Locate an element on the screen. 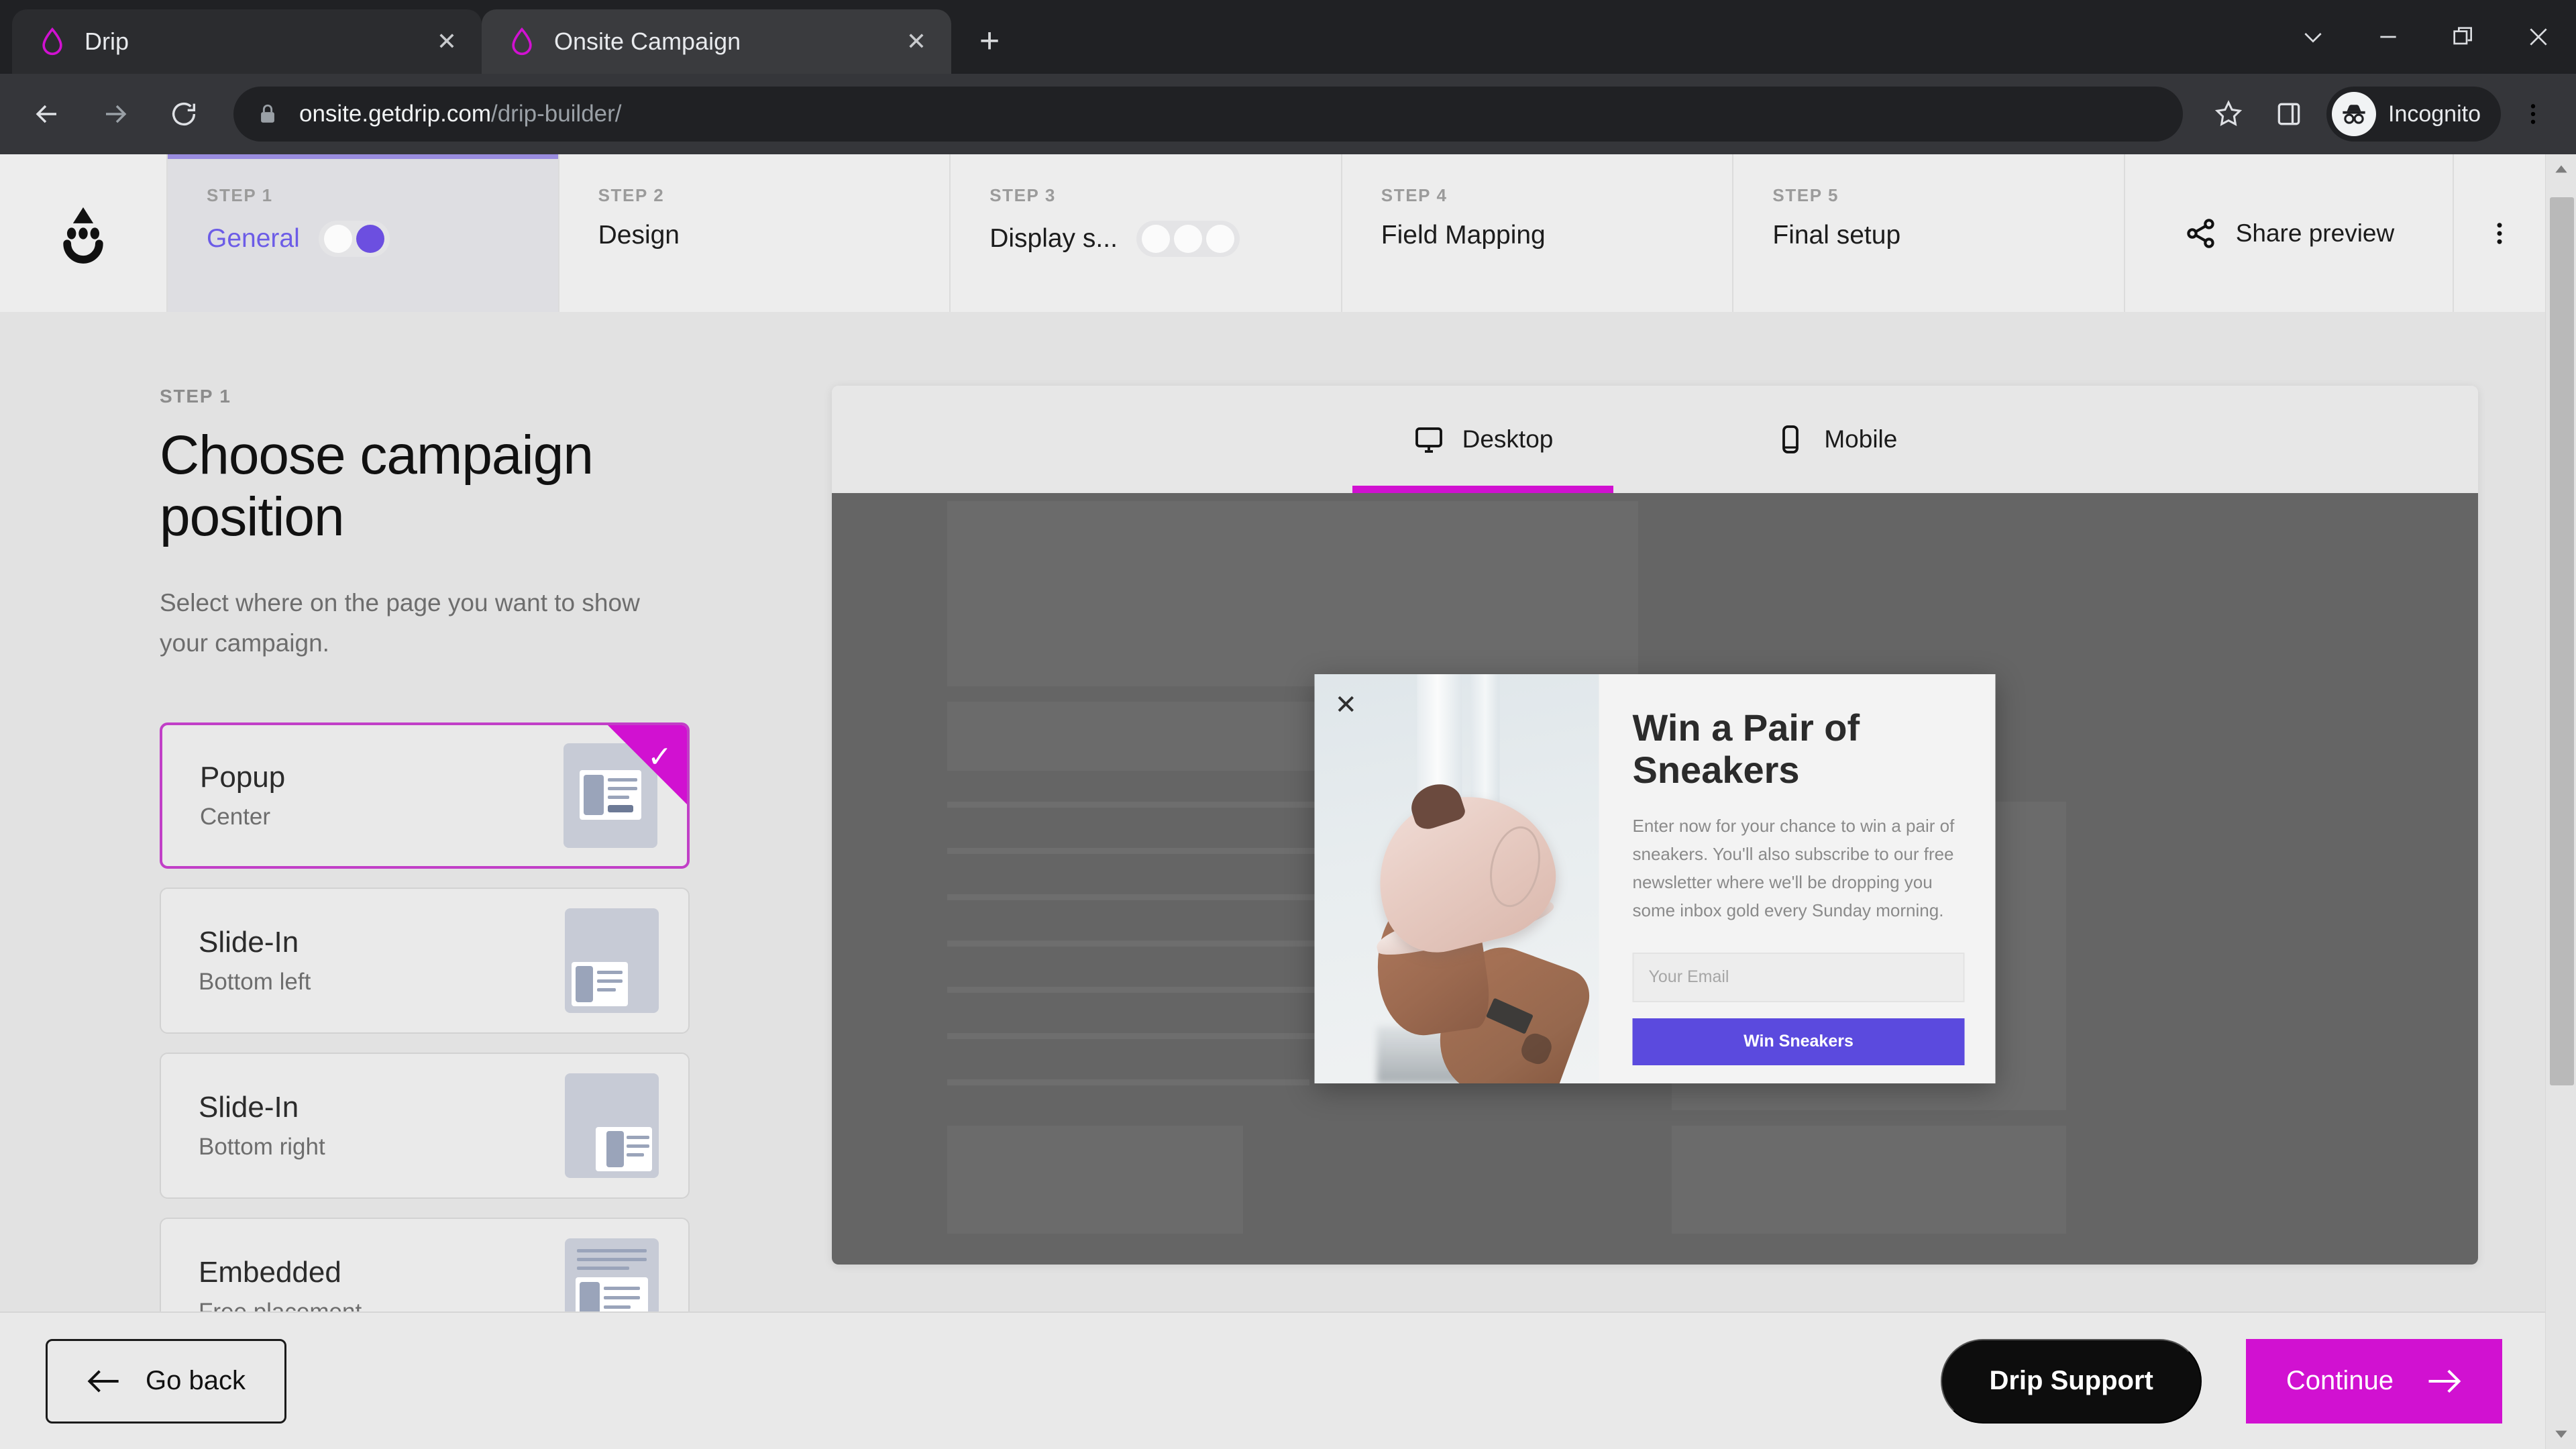  browser-tab-onsite-campaign: Onsite Campaign ✕ is located at coordinates (716, 41).